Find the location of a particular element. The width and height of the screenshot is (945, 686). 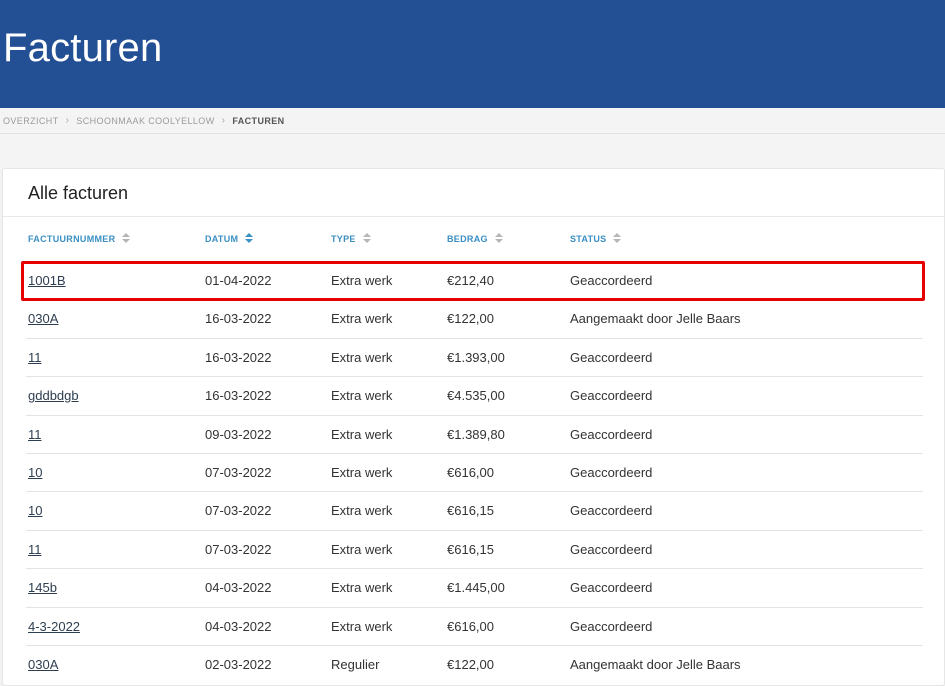

amount-cell: €1.393,00 is located at coordinates (476, 357).